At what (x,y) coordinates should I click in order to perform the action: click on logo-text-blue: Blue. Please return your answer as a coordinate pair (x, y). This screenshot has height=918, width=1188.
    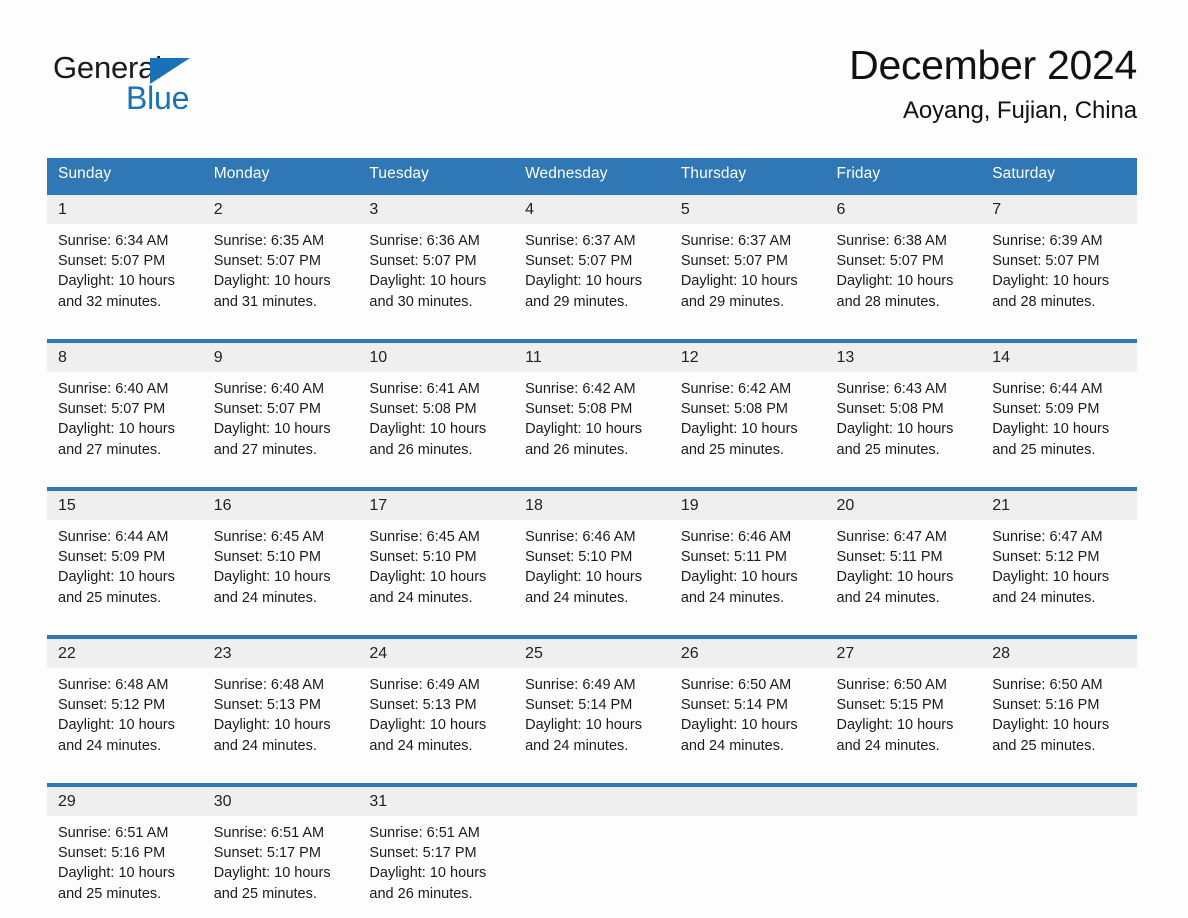
    Looking at the image, I should click on (158, 98).